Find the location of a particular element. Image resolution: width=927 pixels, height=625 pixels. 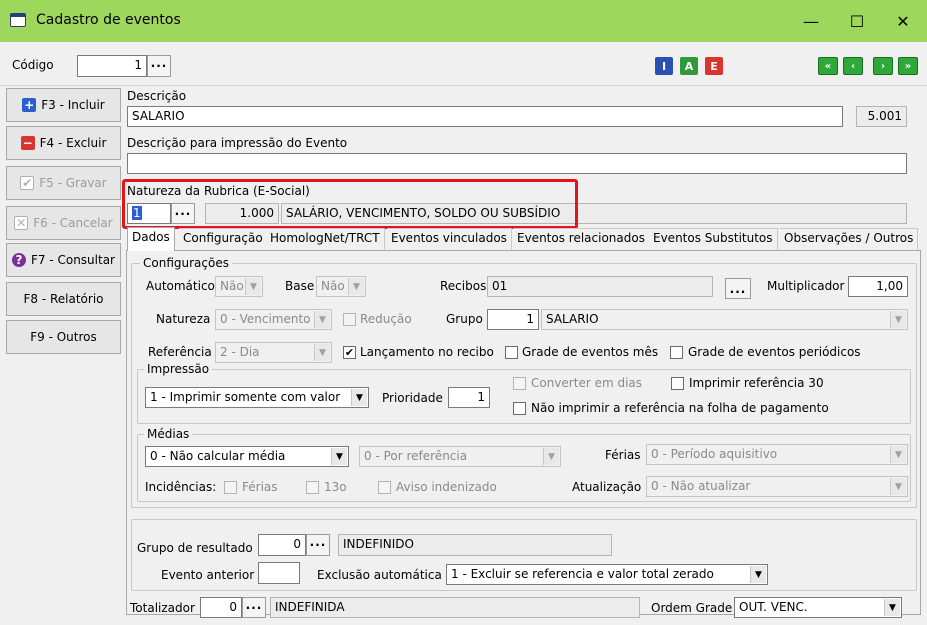

base-select: Não ▼ is located at coordinates (341, 286).